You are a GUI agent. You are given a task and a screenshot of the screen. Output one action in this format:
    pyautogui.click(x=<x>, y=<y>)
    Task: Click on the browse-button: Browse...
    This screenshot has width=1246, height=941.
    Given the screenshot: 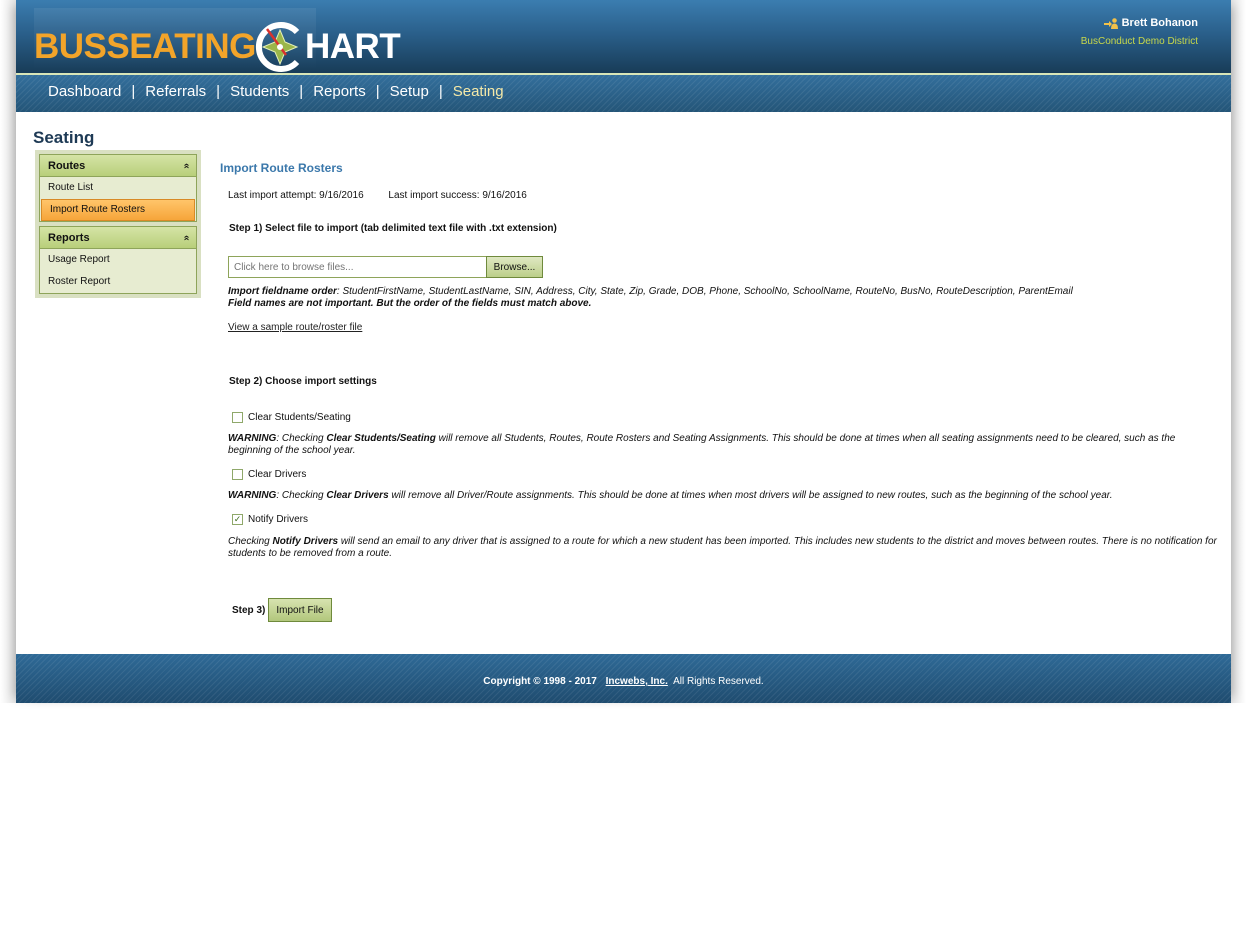 What is the action you would take?
    pyautogui.click(x=514, y=267)
    